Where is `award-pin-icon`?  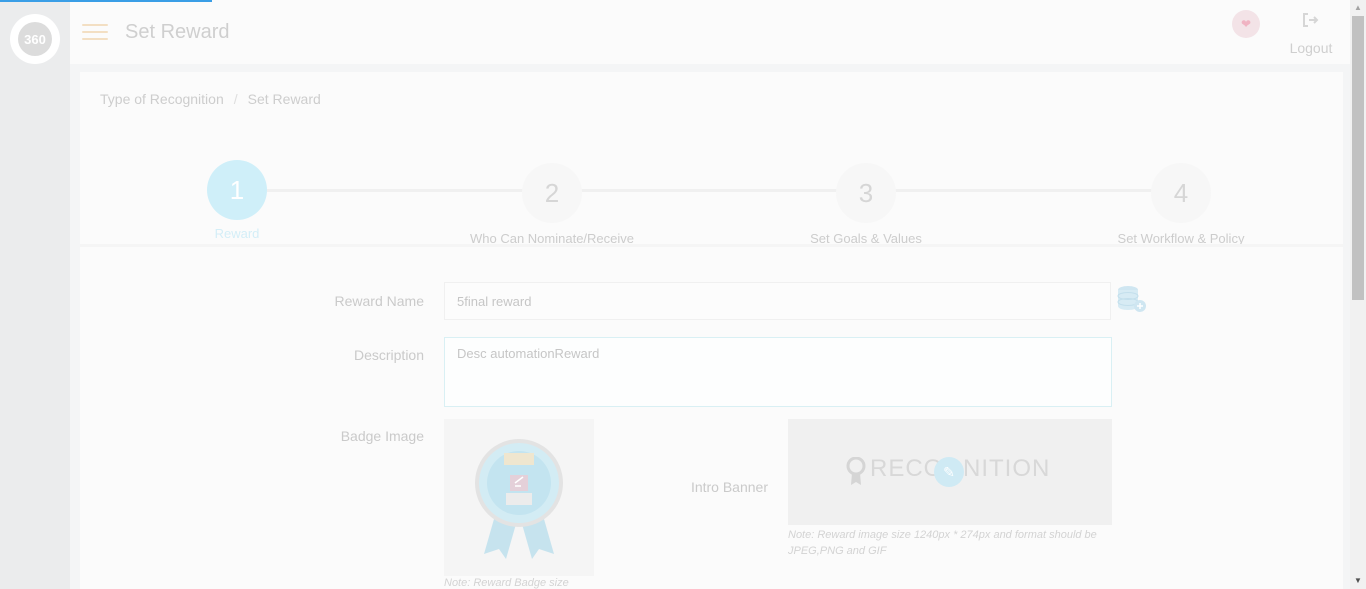
award-pin-icon is located at coordinates (856, 474).